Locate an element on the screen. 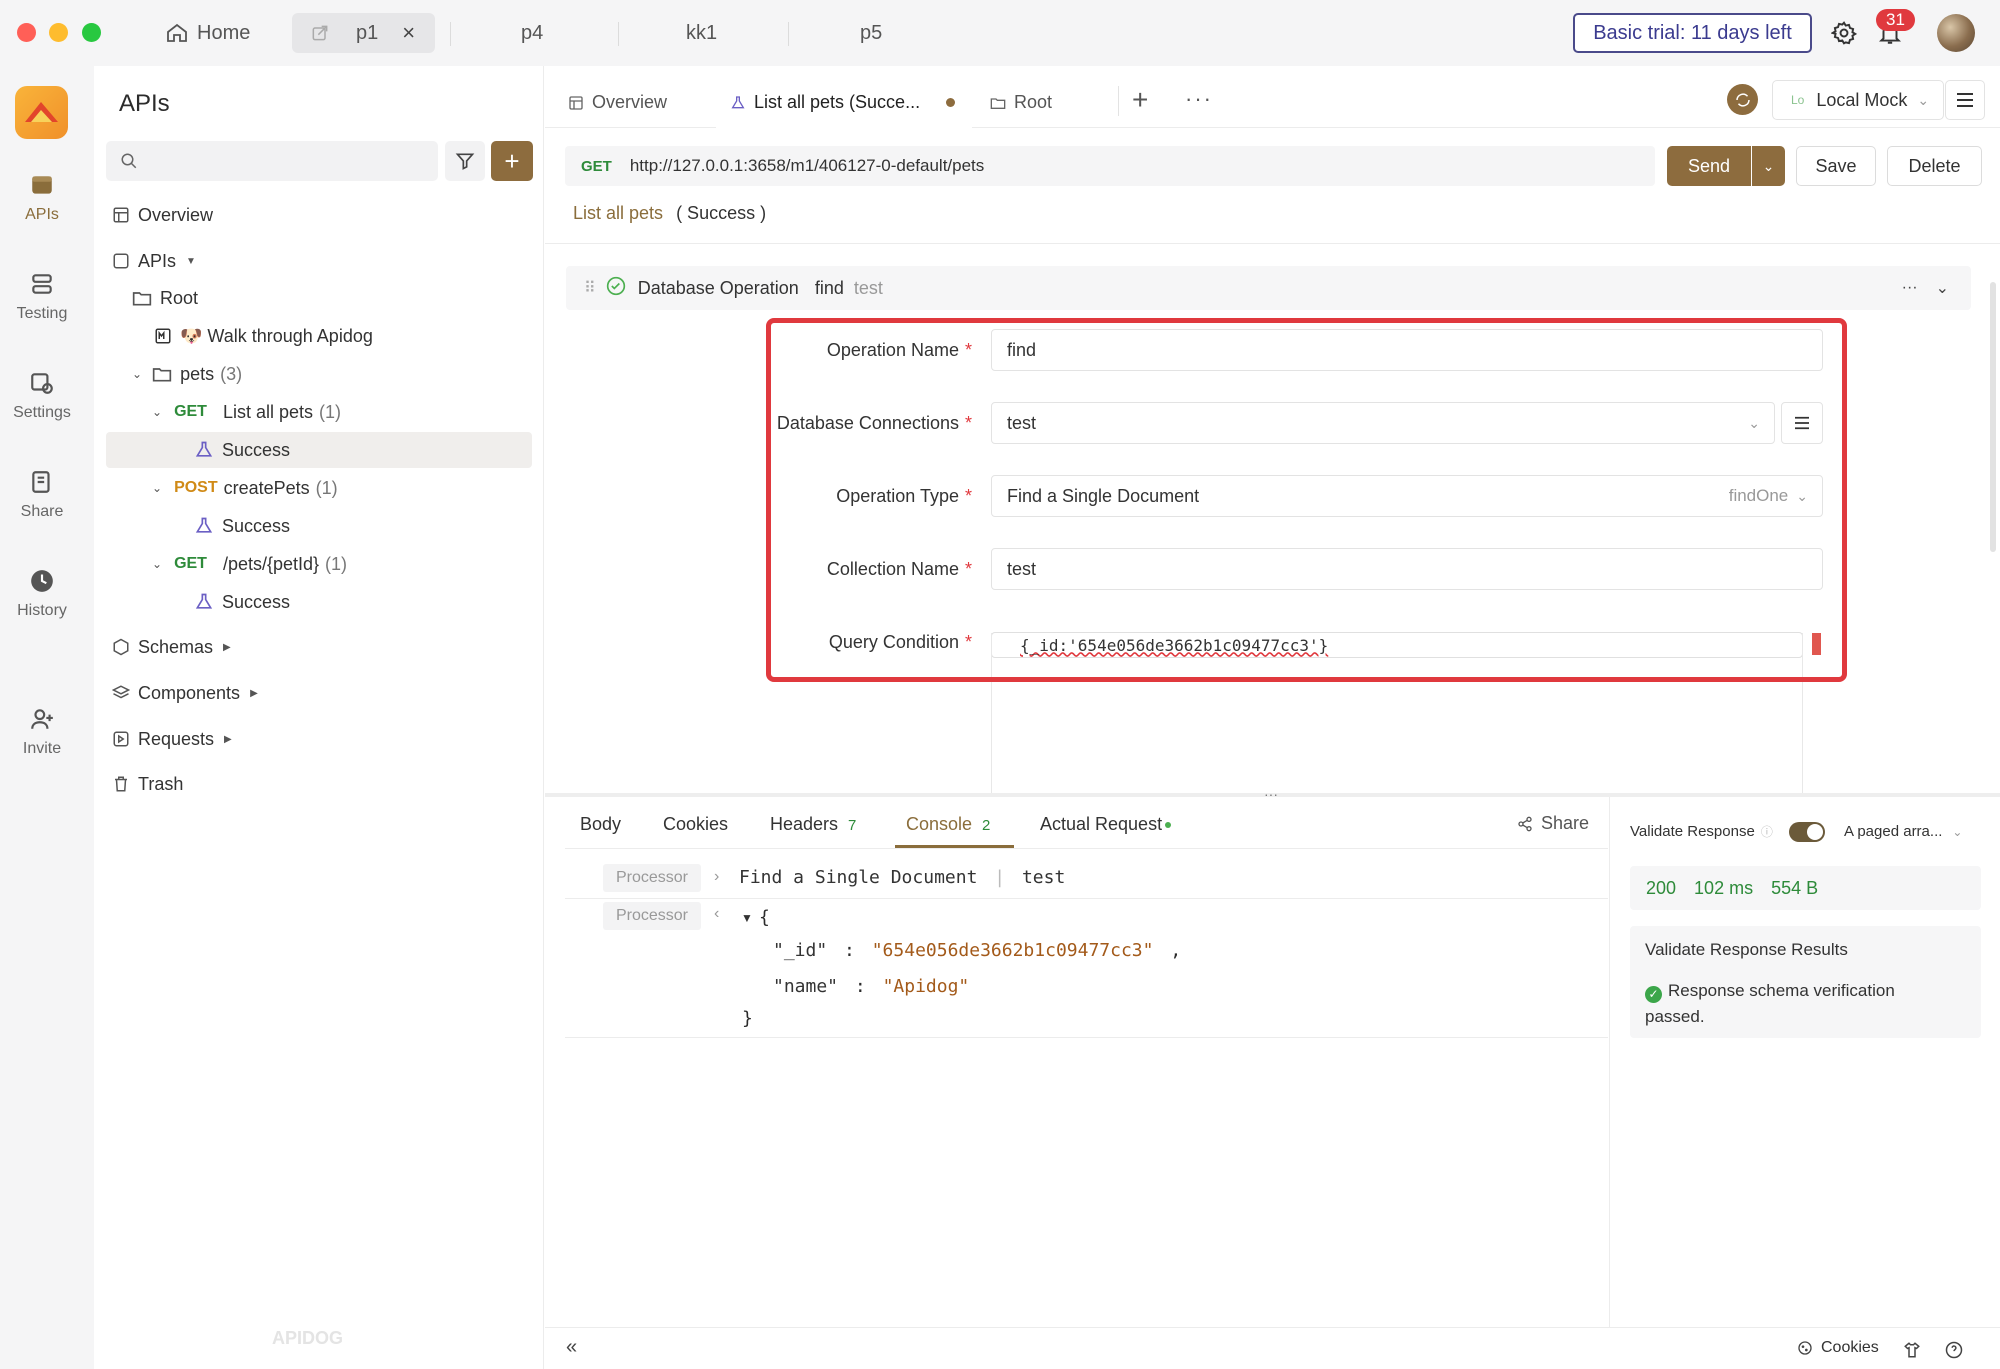 The image size is (2000, 1369). cookies-button: Cookies is located at coordinates (1838, 1348).